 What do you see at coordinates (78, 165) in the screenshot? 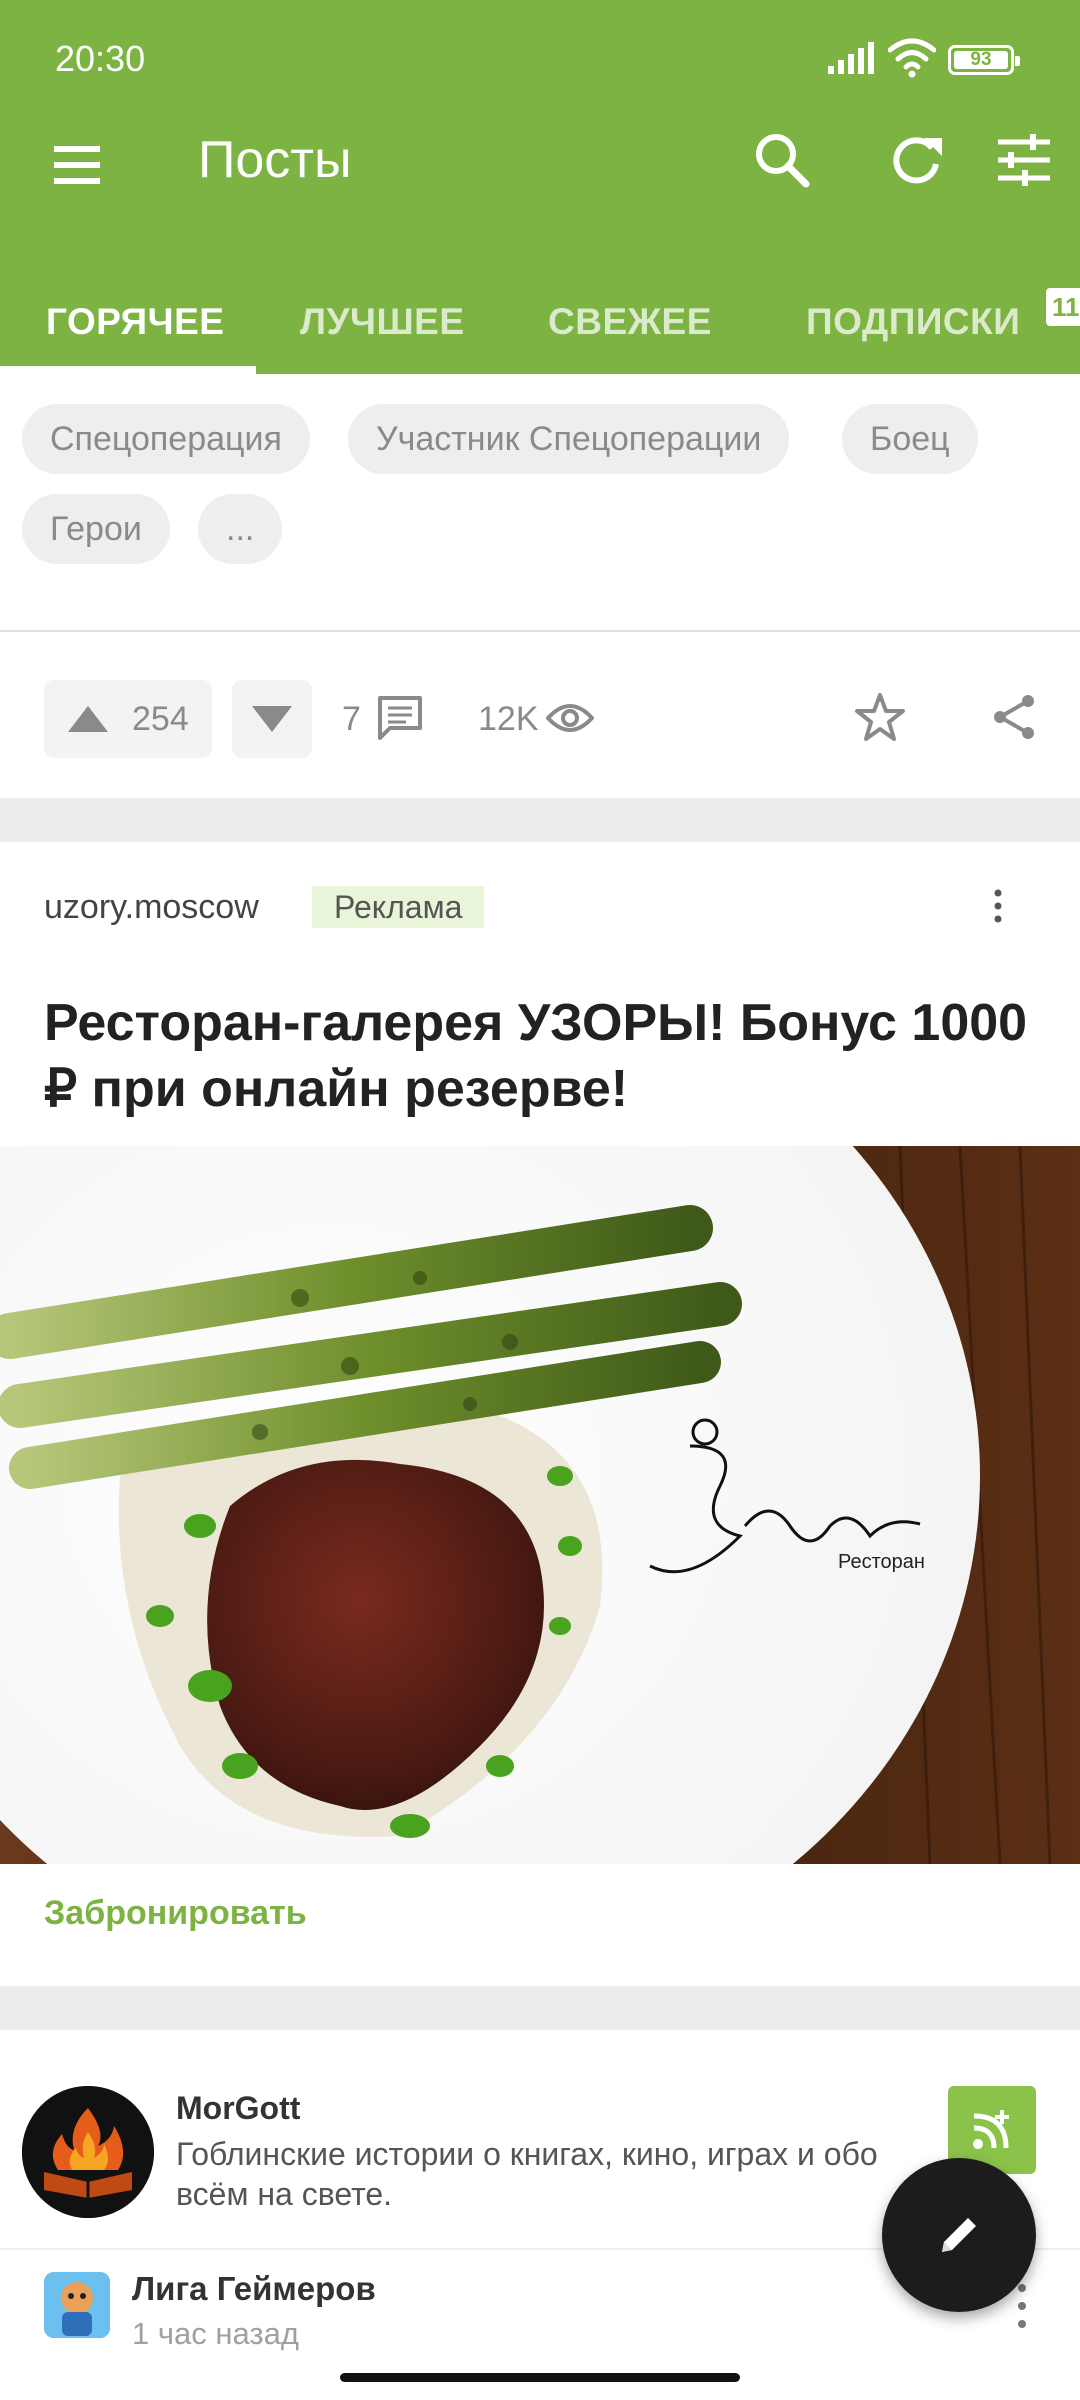
I see `menu-icon` at bounding box center [78, 165].